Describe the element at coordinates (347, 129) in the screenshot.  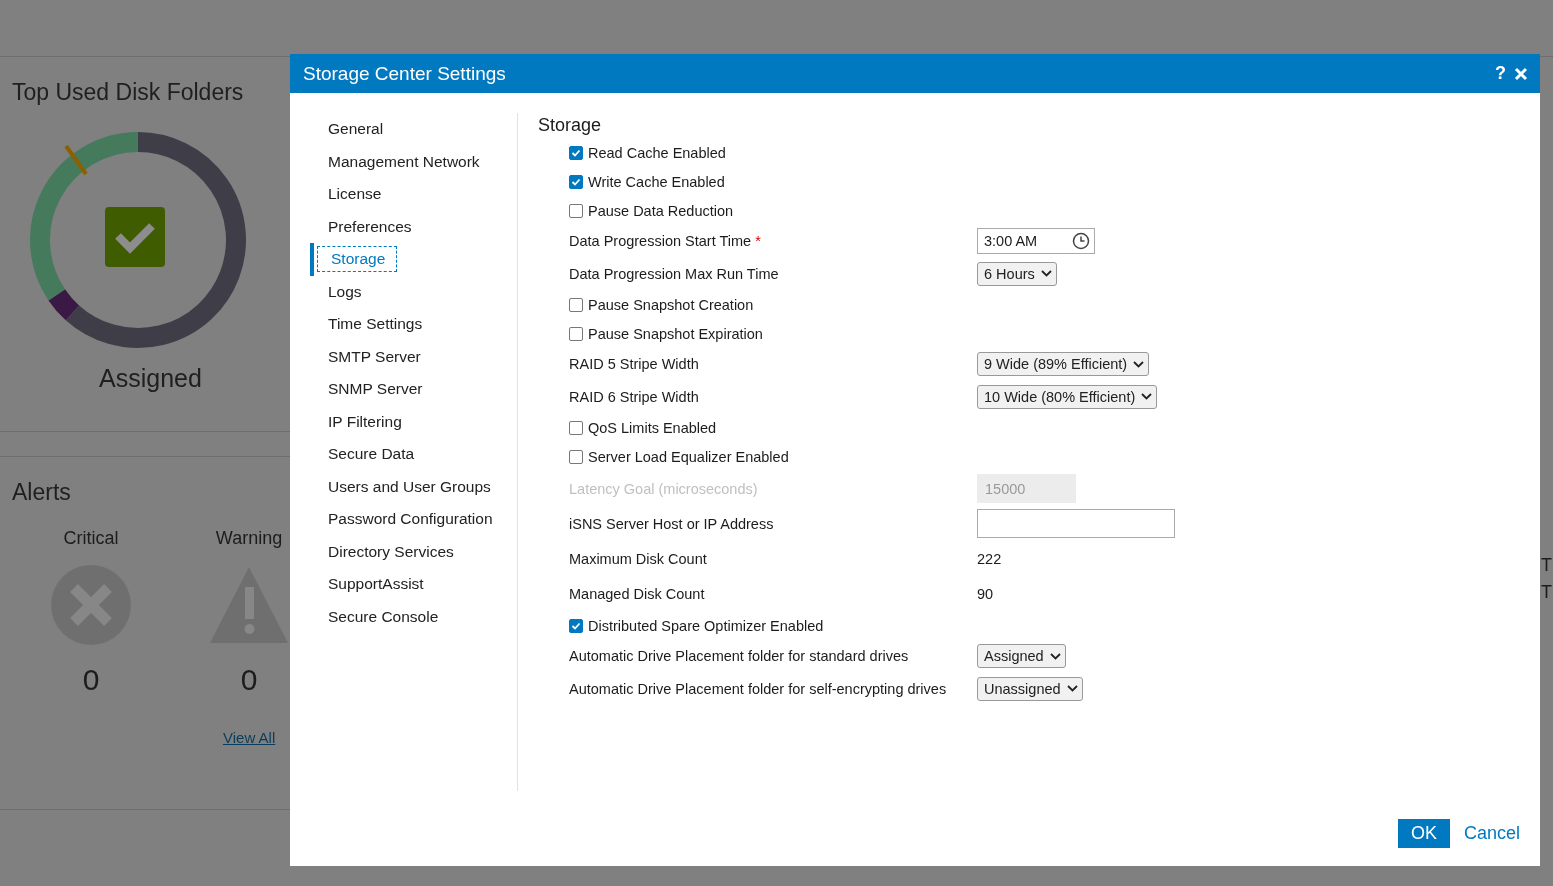
I see `nav-item: General` at that location.